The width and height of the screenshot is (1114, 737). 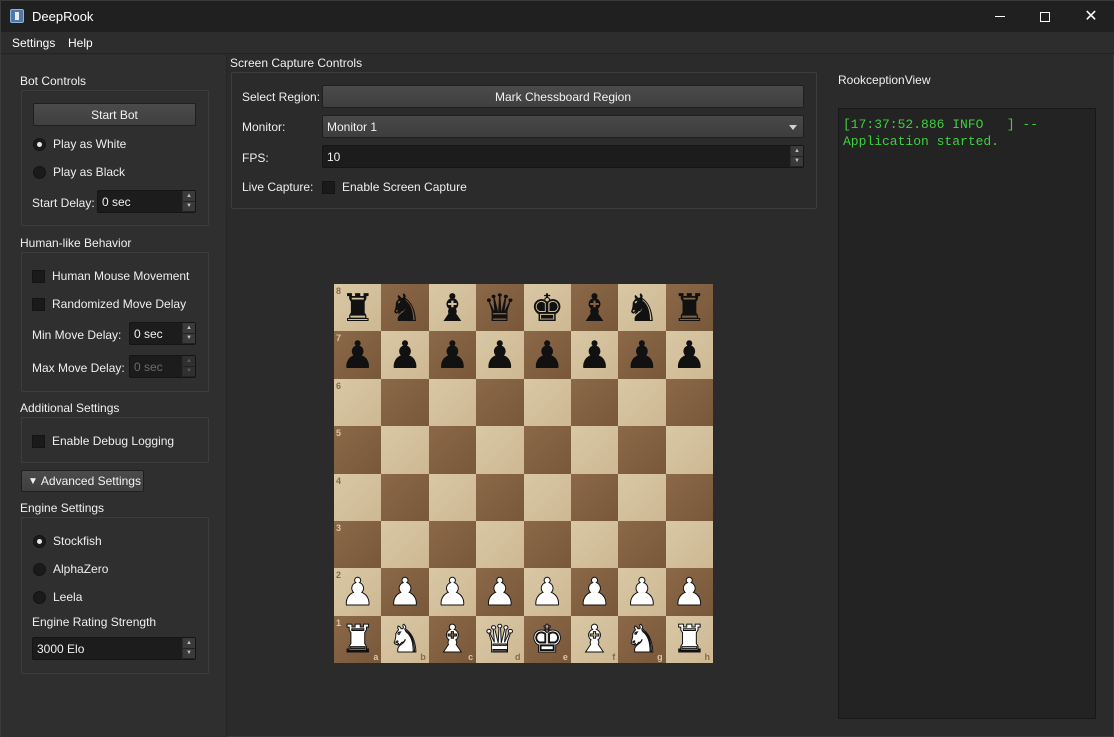 What do you see at coordinates (405, 402) in the screenshot?
I see `board-square-b6` at bounding box center [405, 402].